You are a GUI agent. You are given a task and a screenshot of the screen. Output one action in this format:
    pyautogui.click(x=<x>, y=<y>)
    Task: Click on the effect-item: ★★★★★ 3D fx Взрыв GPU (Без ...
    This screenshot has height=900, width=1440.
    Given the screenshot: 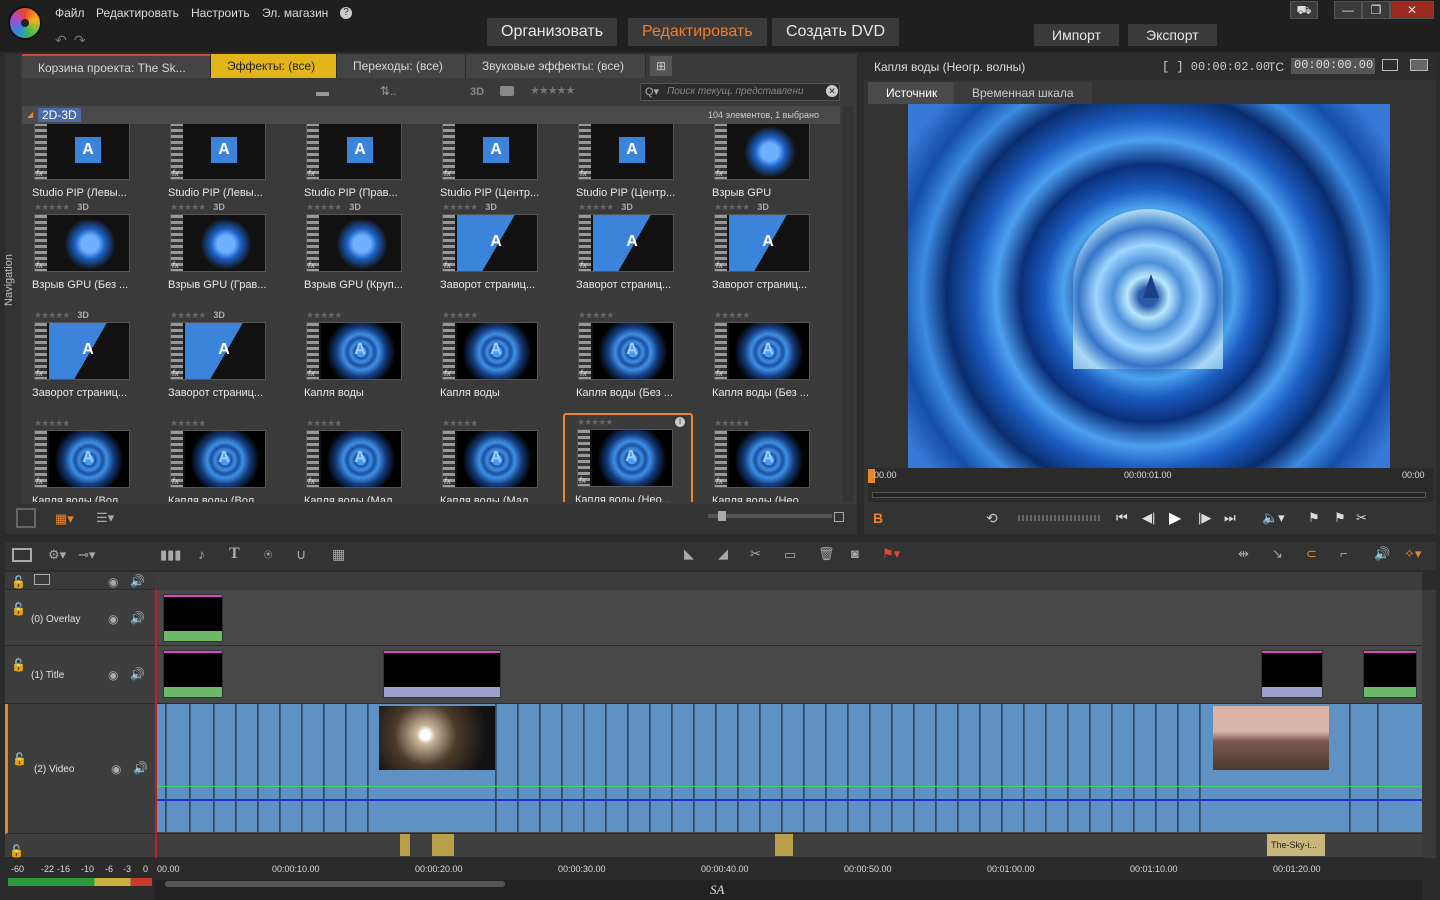 What is the action you would take?
    pyautogui.click(x=87, y=254)
    